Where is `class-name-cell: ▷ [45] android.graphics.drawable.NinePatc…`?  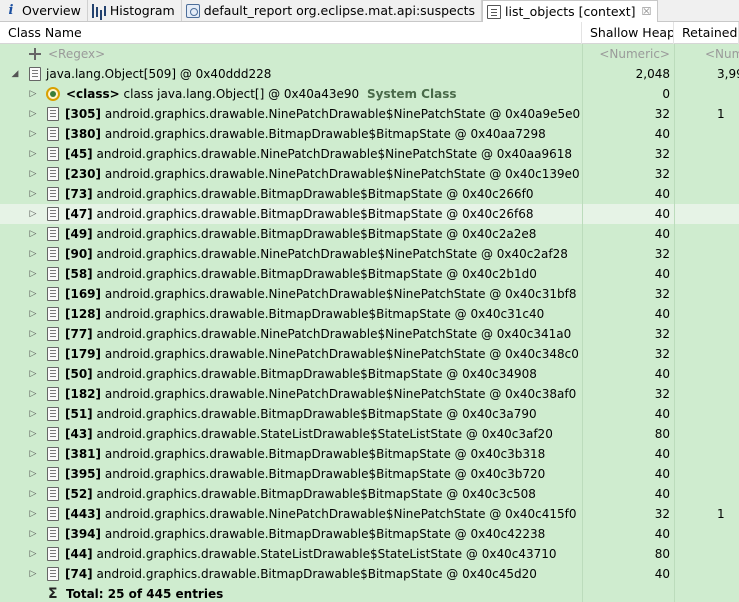 class-name-cell: ▷ [45] android.graphics.drawable.NinePatc… is located at coordinates (291, 154).